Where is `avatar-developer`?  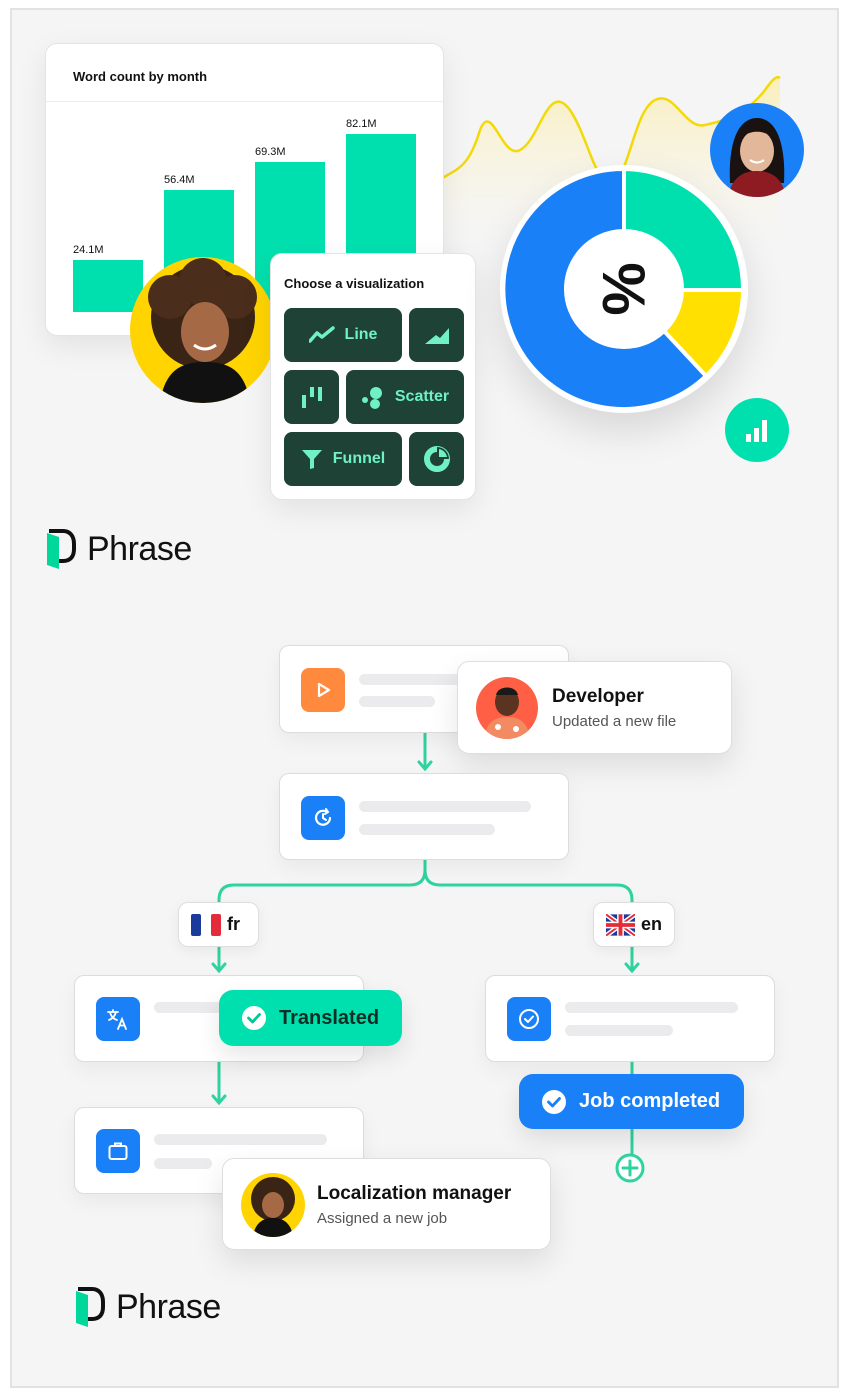 avatar-developer is located at coordinates (507, 708).